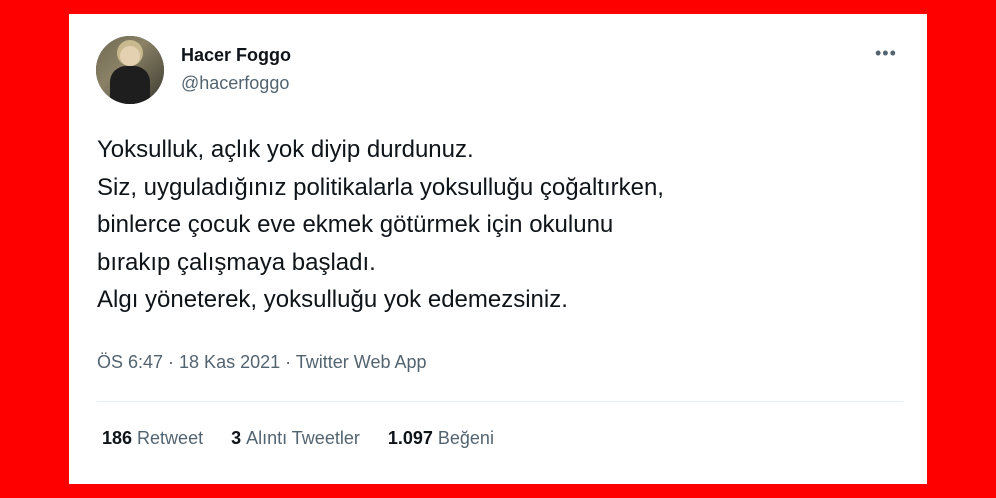 This screenshot has height=498, width=996. Describe the element at coordinates (130, 56) in the screenshot. I see `avatar-head` at that location.